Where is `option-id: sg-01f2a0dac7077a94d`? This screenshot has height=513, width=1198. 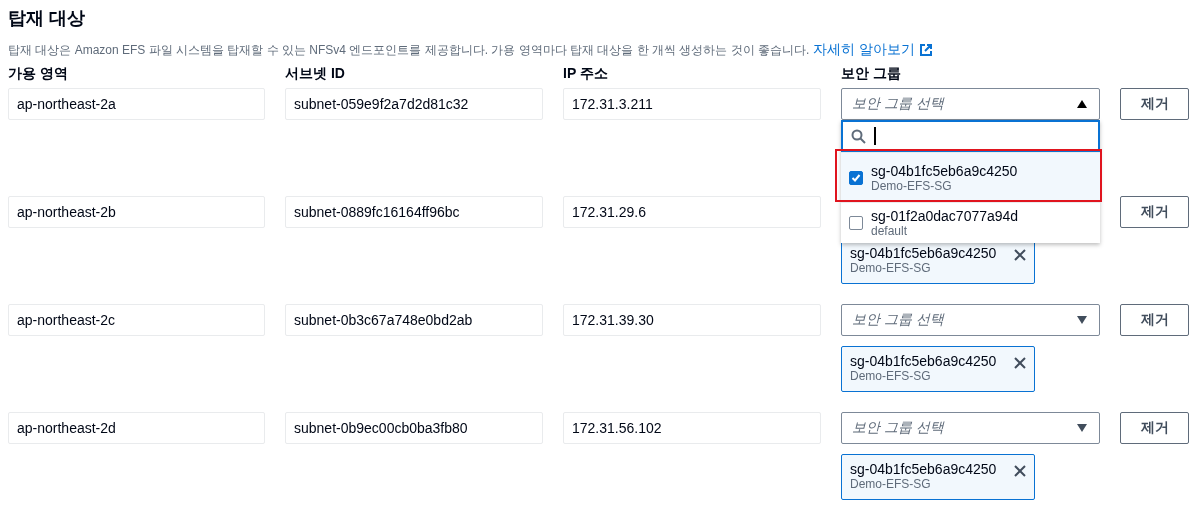
option-id: sg-01f2a0dac7077a94d is located at coordinates (945, 216).